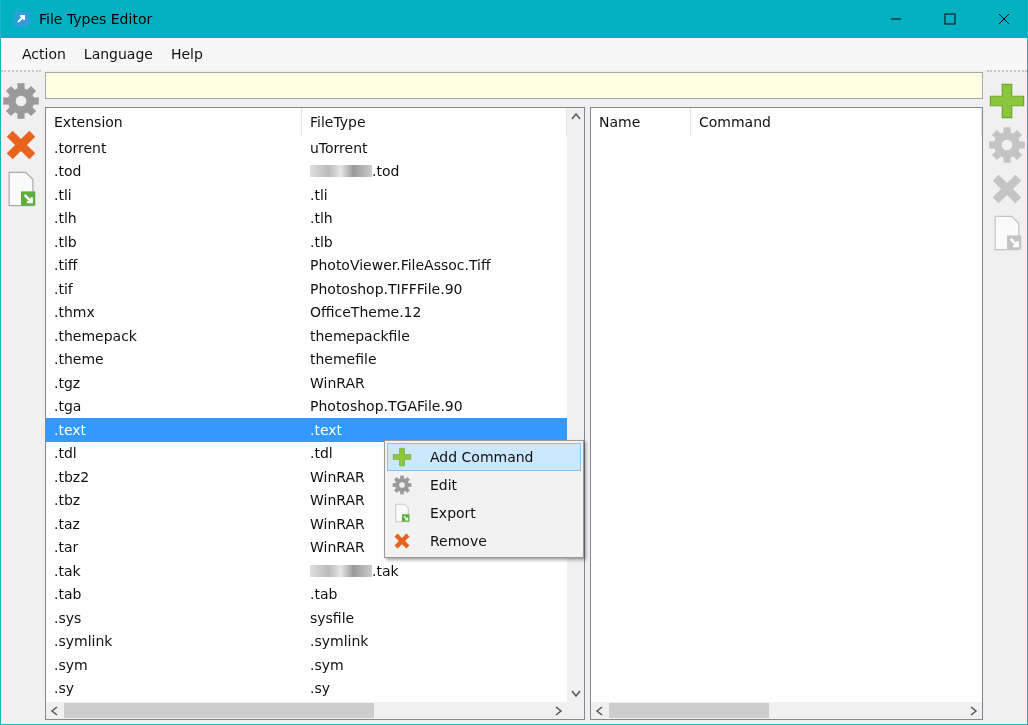 Image resolution: width=1028 pixels, height=725 pixels. I want to click on menu-item: Add Command, so click(484, 457).